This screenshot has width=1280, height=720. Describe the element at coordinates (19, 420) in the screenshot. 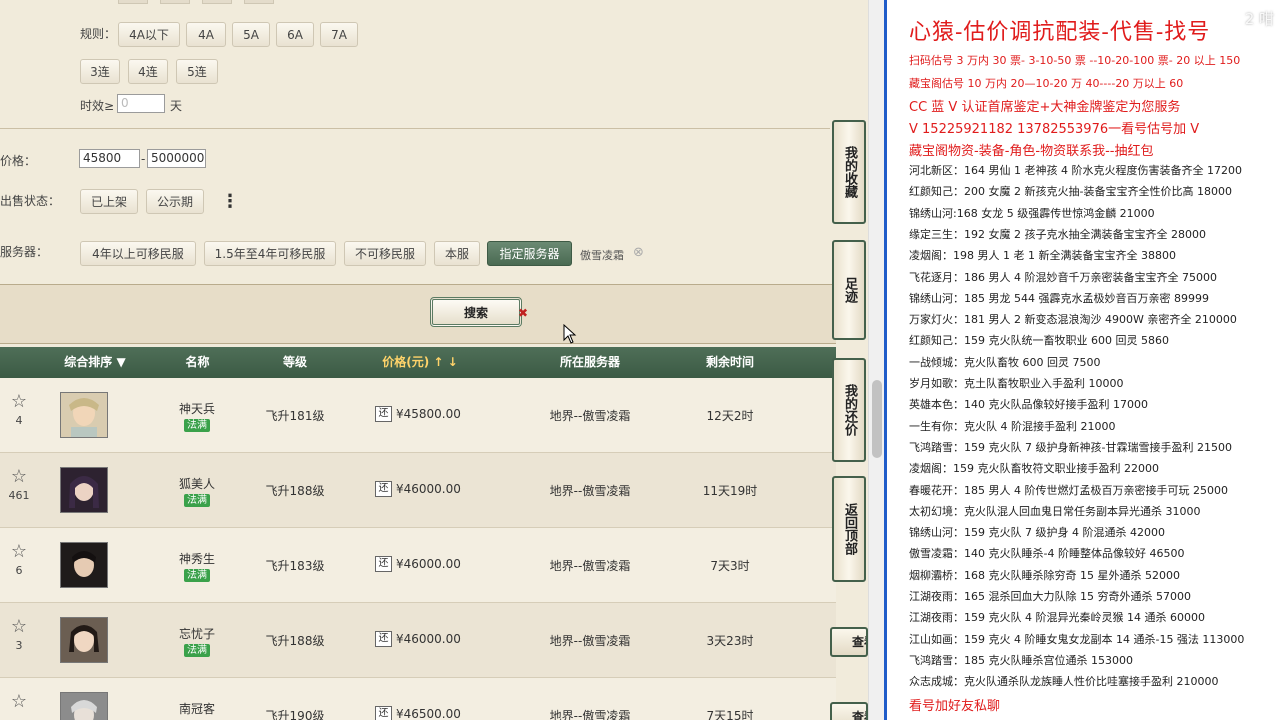

I see `favorite-count: 4` at that location.